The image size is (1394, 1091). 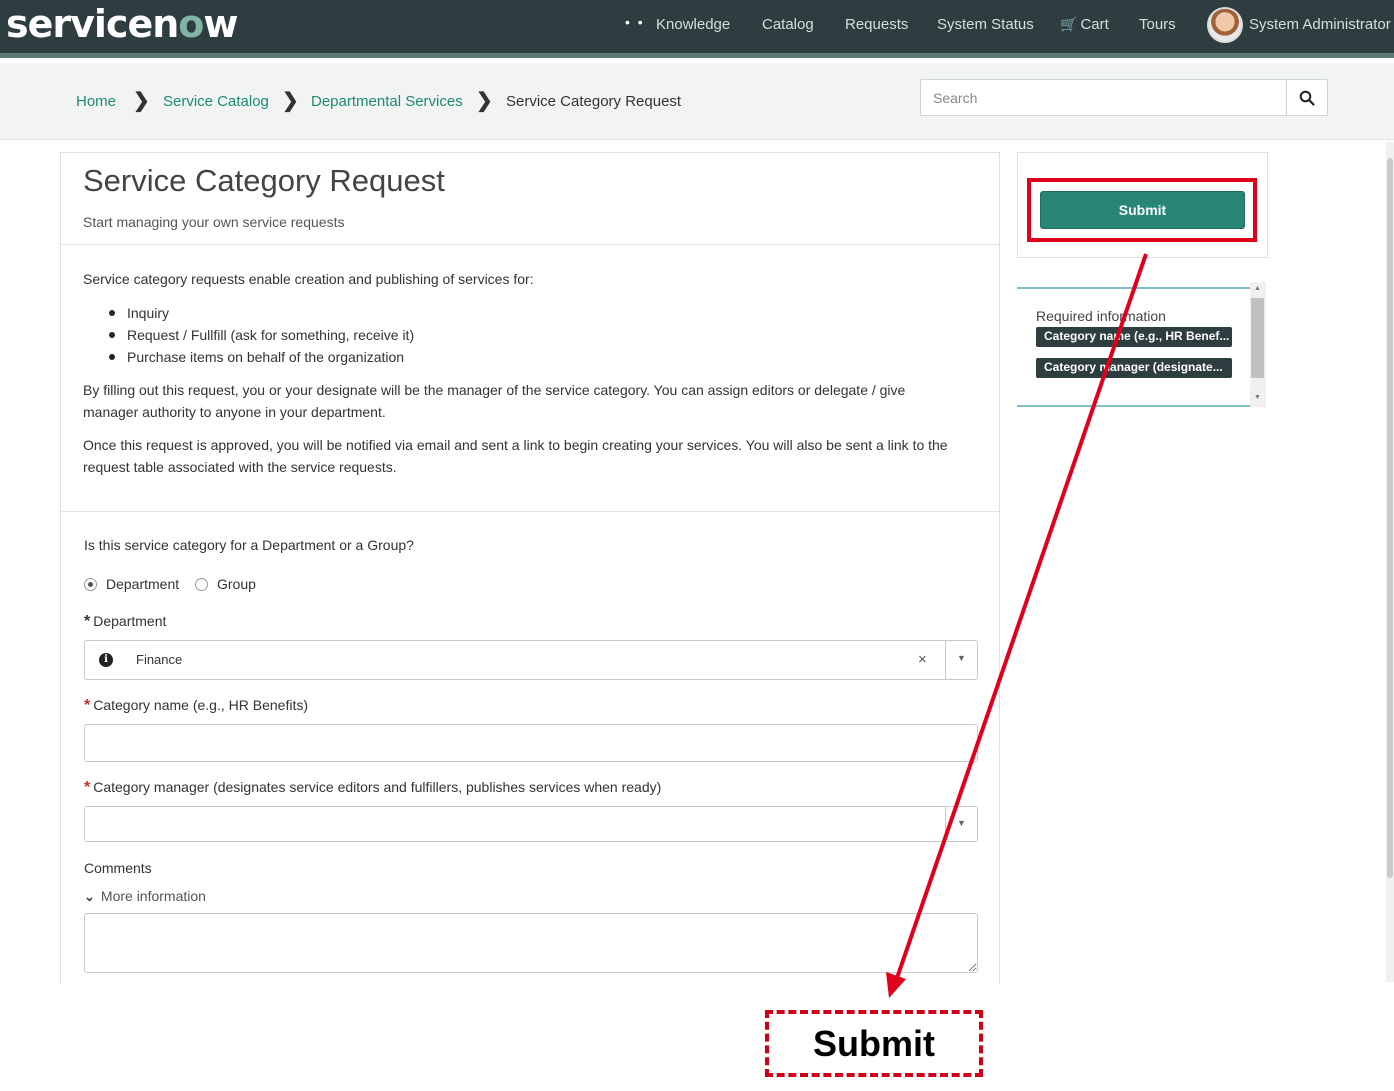 What do you see at coordinates (145, 896) in the screenshot?
I see `more-information-toggle: ⌄ More information` at bounding box center [145, 896].